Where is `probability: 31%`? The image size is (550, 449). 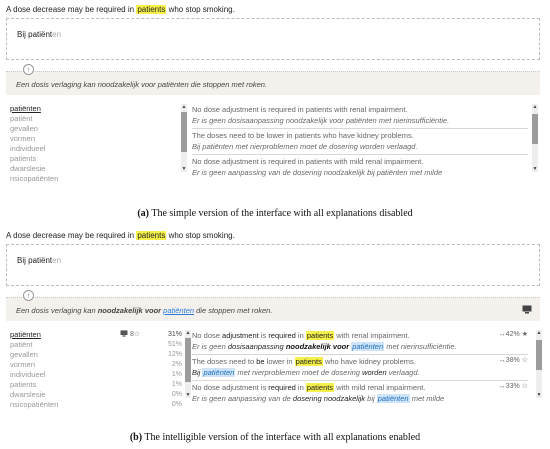 probability: 31% is located at coordinates (174, 334).